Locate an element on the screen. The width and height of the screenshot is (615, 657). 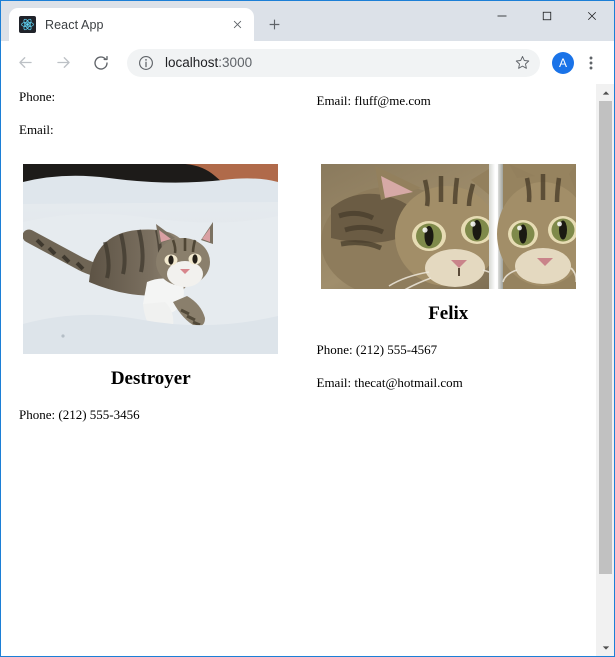
minimize-button is located at coordinates (501, 16).